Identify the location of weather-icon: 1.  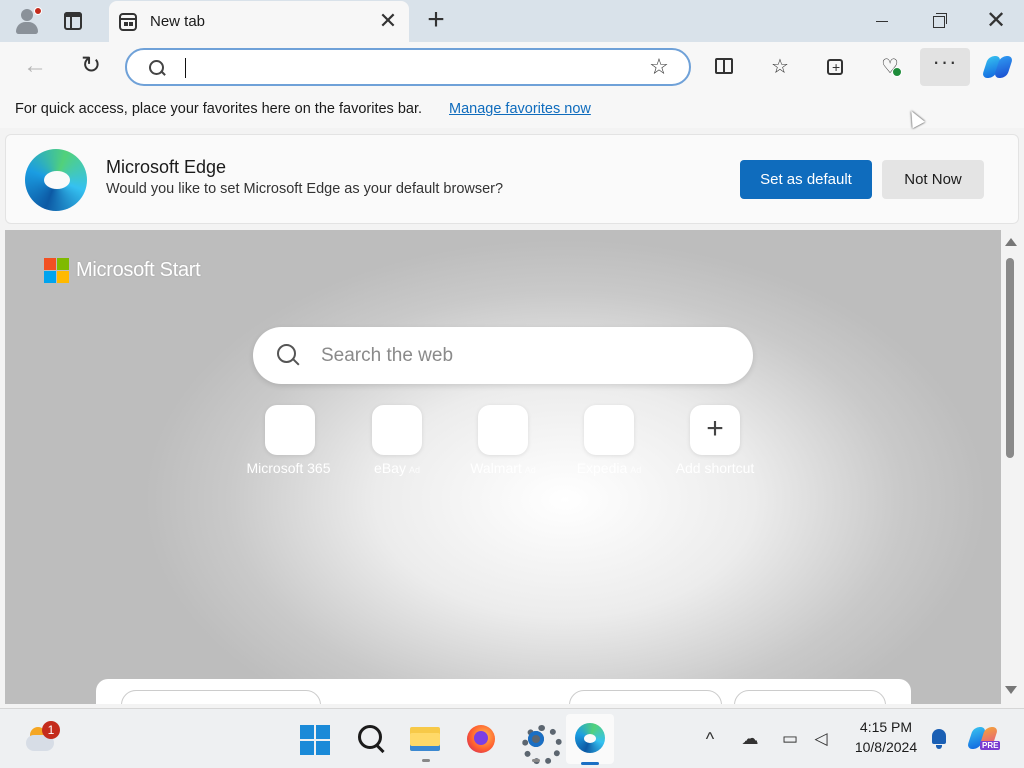
(42, 739).